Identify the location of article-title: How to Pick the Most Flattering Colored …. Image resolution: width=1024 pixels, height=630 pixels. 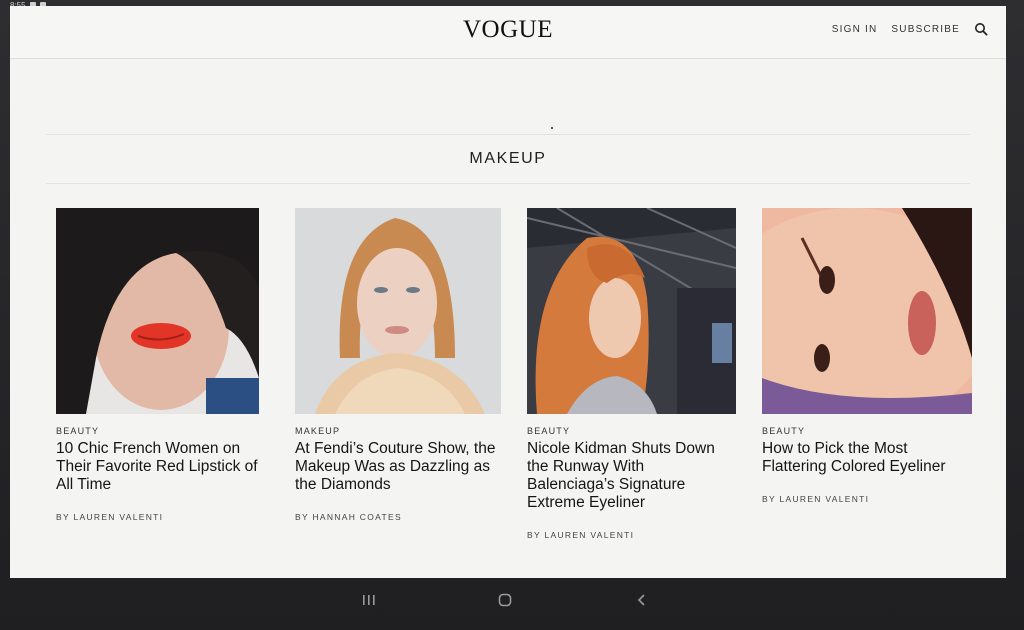
(867, 458).